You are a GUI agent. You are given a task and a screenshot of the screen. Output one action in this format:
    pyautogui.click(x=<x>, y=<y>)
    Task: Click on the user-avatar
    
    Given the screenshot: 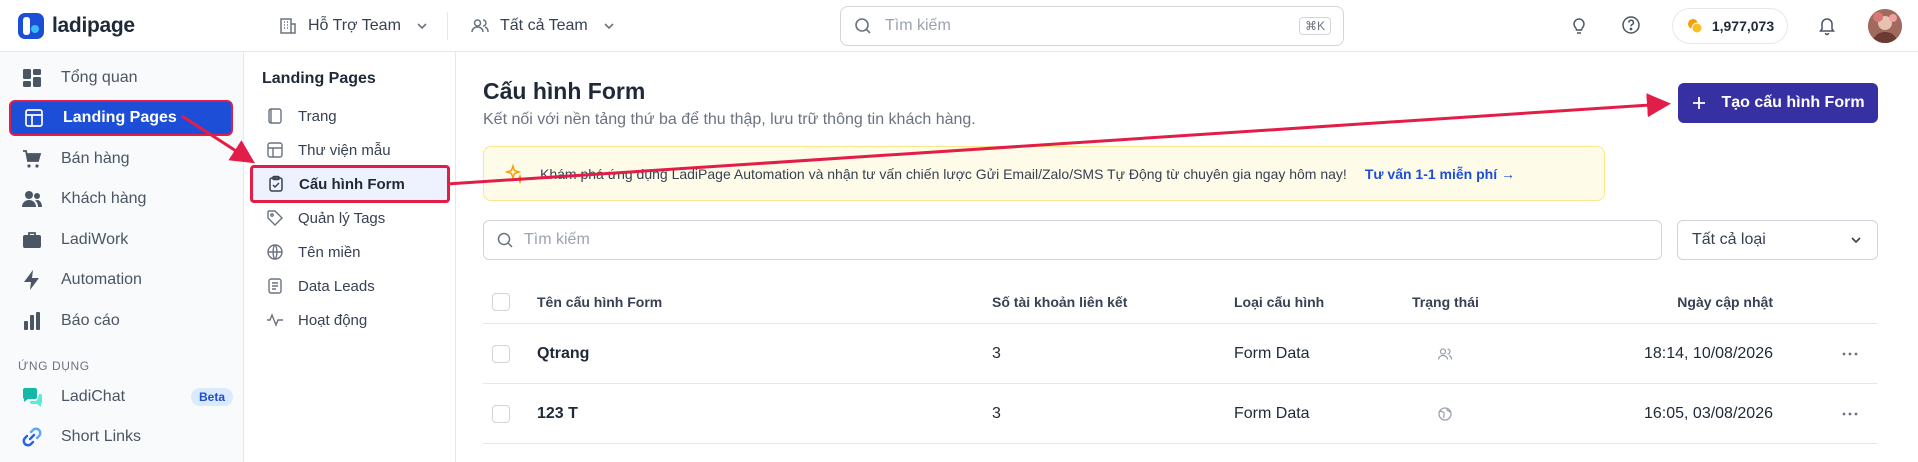 What is the action you would take?
    pyautogui.click(x=1885, y=26)
    